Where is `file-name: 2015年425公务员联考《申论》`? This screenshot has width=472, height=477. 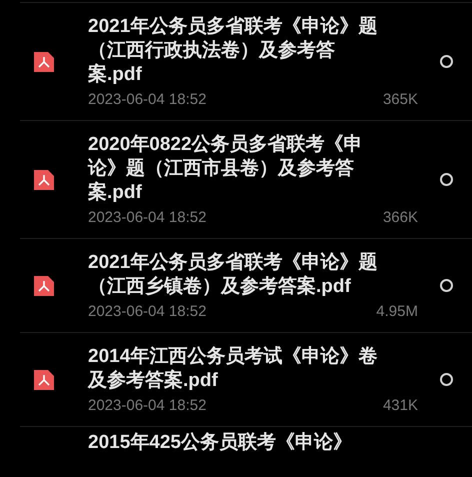 file-name: 2015年425公务员联考《申论》 is located at coordinates (220, 443).